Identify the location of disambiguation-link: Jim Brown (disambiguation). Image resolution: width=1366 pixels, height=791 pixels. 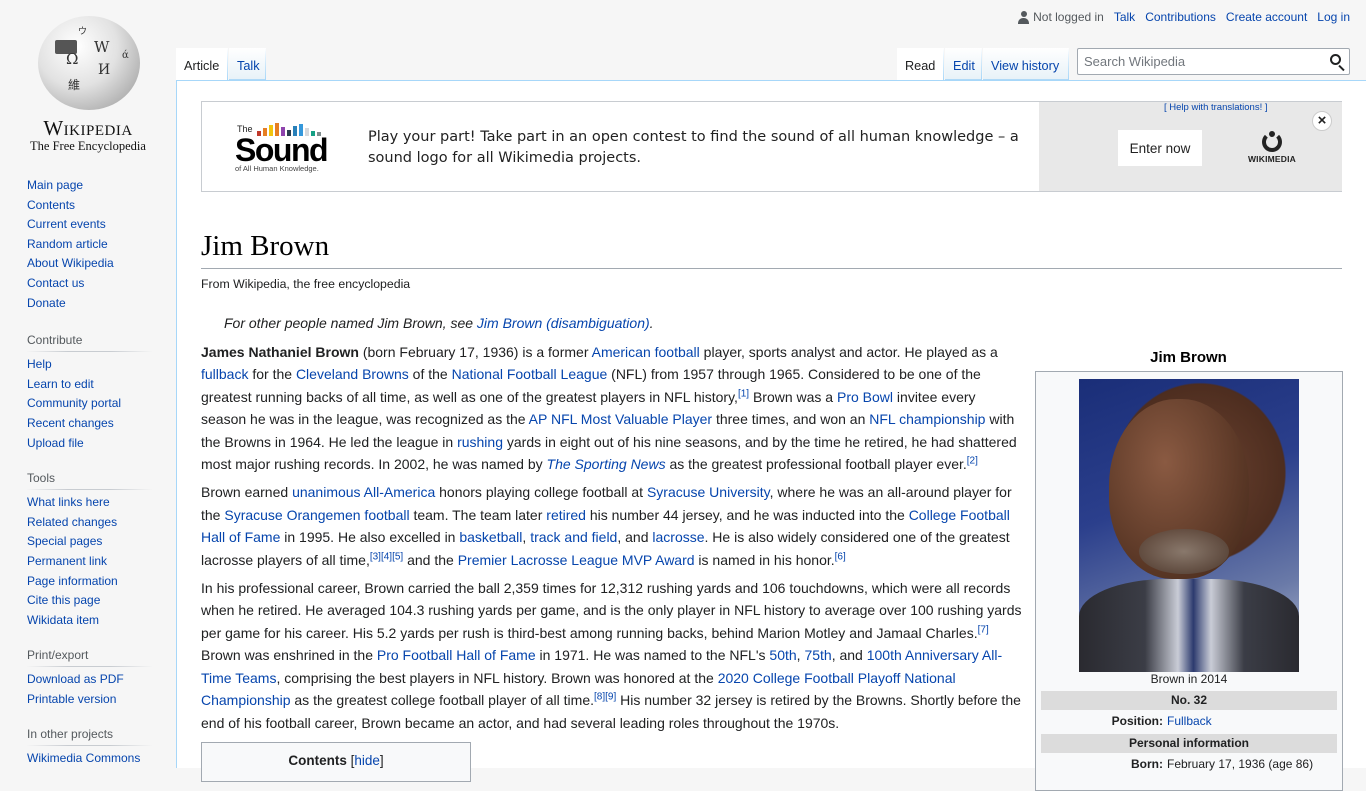
(563, 323).